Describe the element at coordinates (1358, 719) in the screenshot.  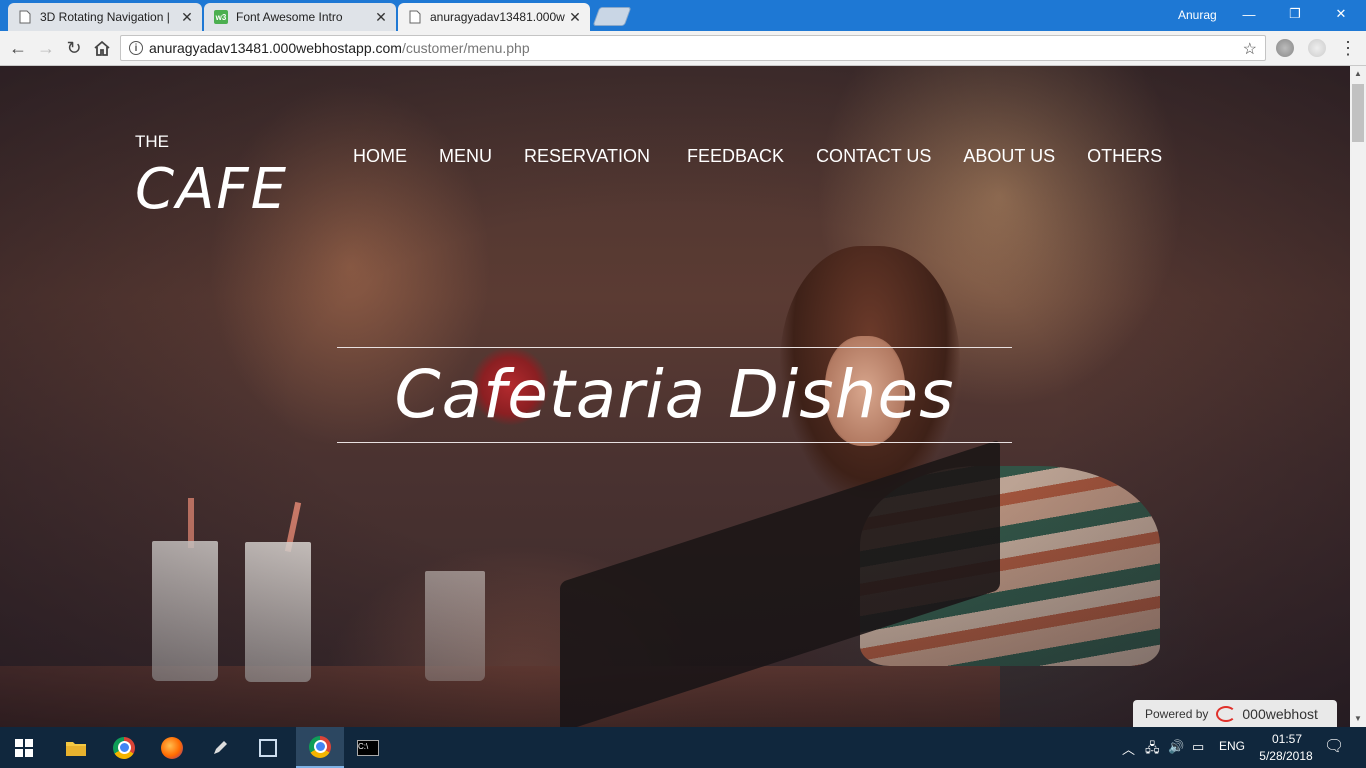
I see `scroll-down-arrow-icon: ▼` at that location.